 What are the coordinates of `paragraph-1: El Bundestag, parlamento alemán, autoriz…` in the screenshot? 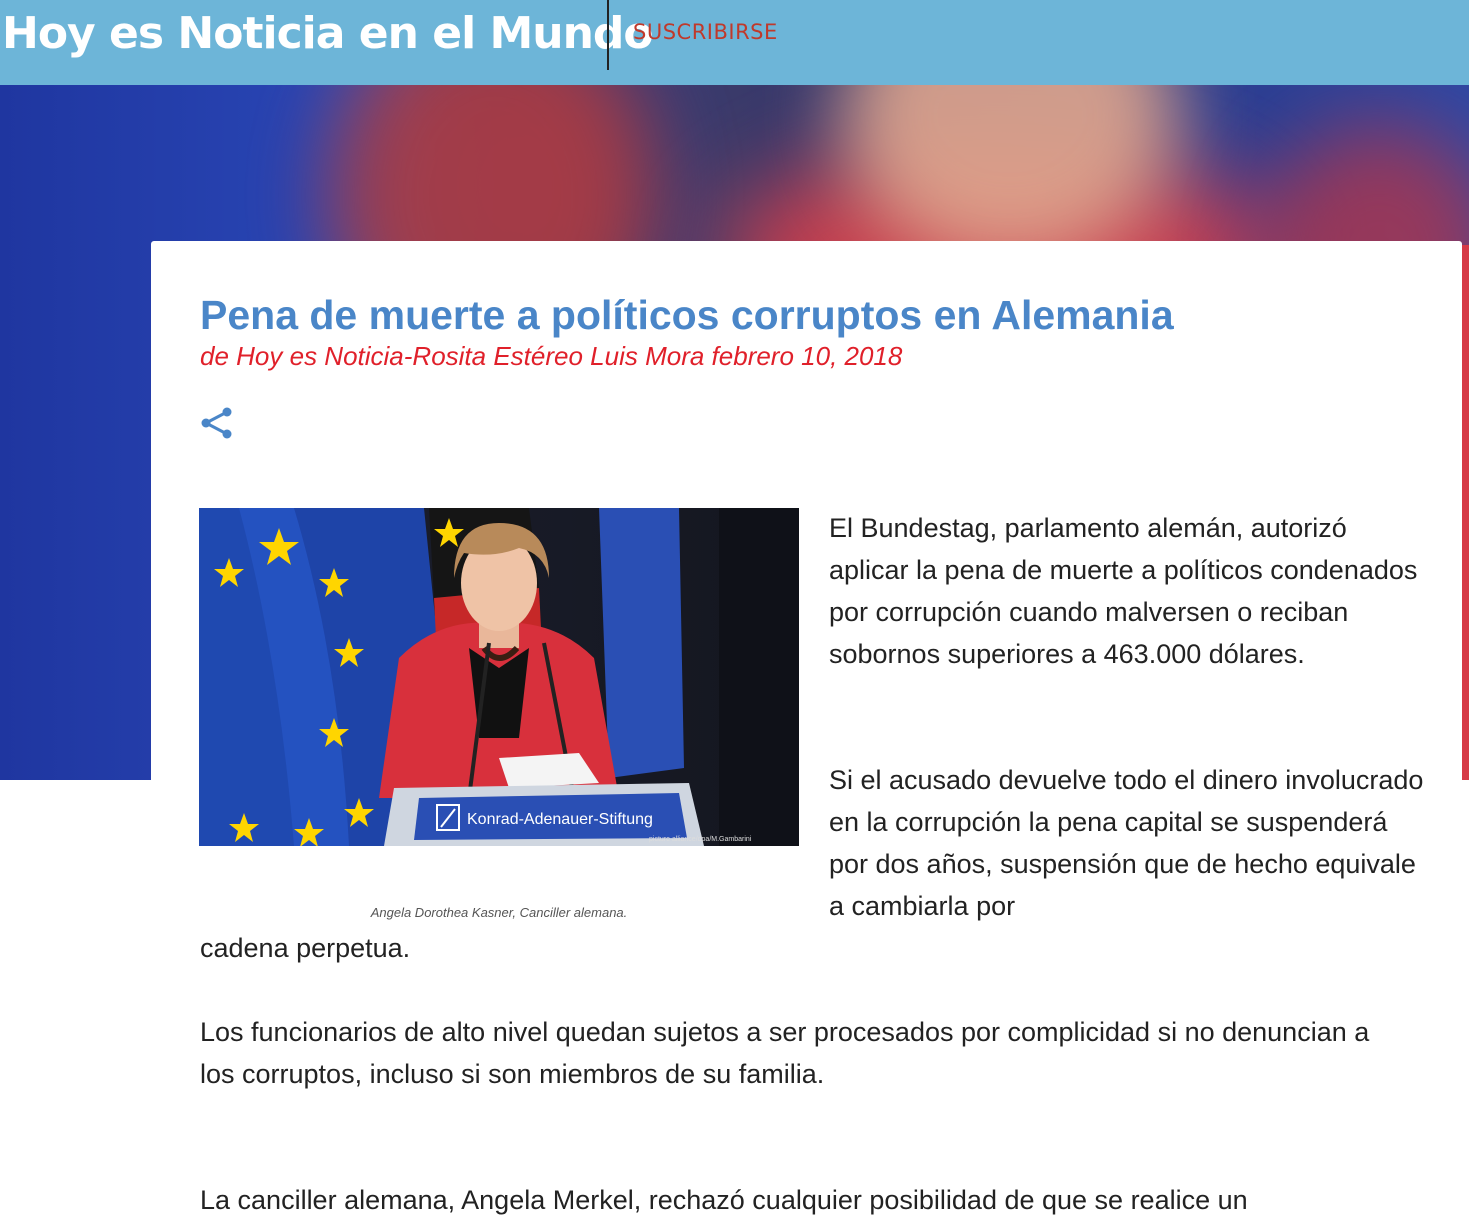 It's located at (1123, 591).